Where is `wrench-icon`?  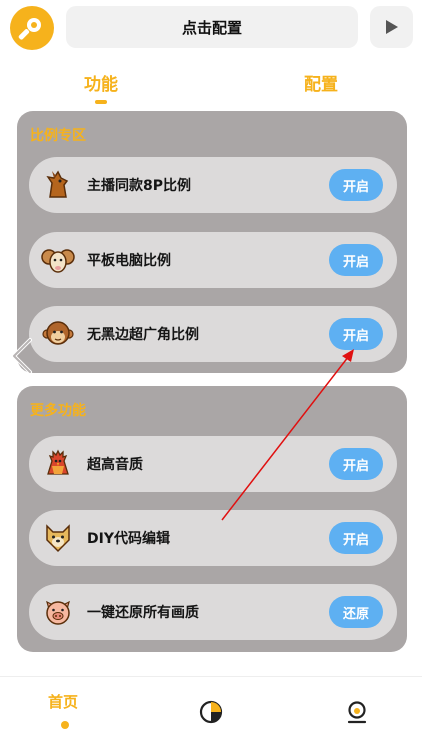 wrench-icon is located at coordinates (32, 28).